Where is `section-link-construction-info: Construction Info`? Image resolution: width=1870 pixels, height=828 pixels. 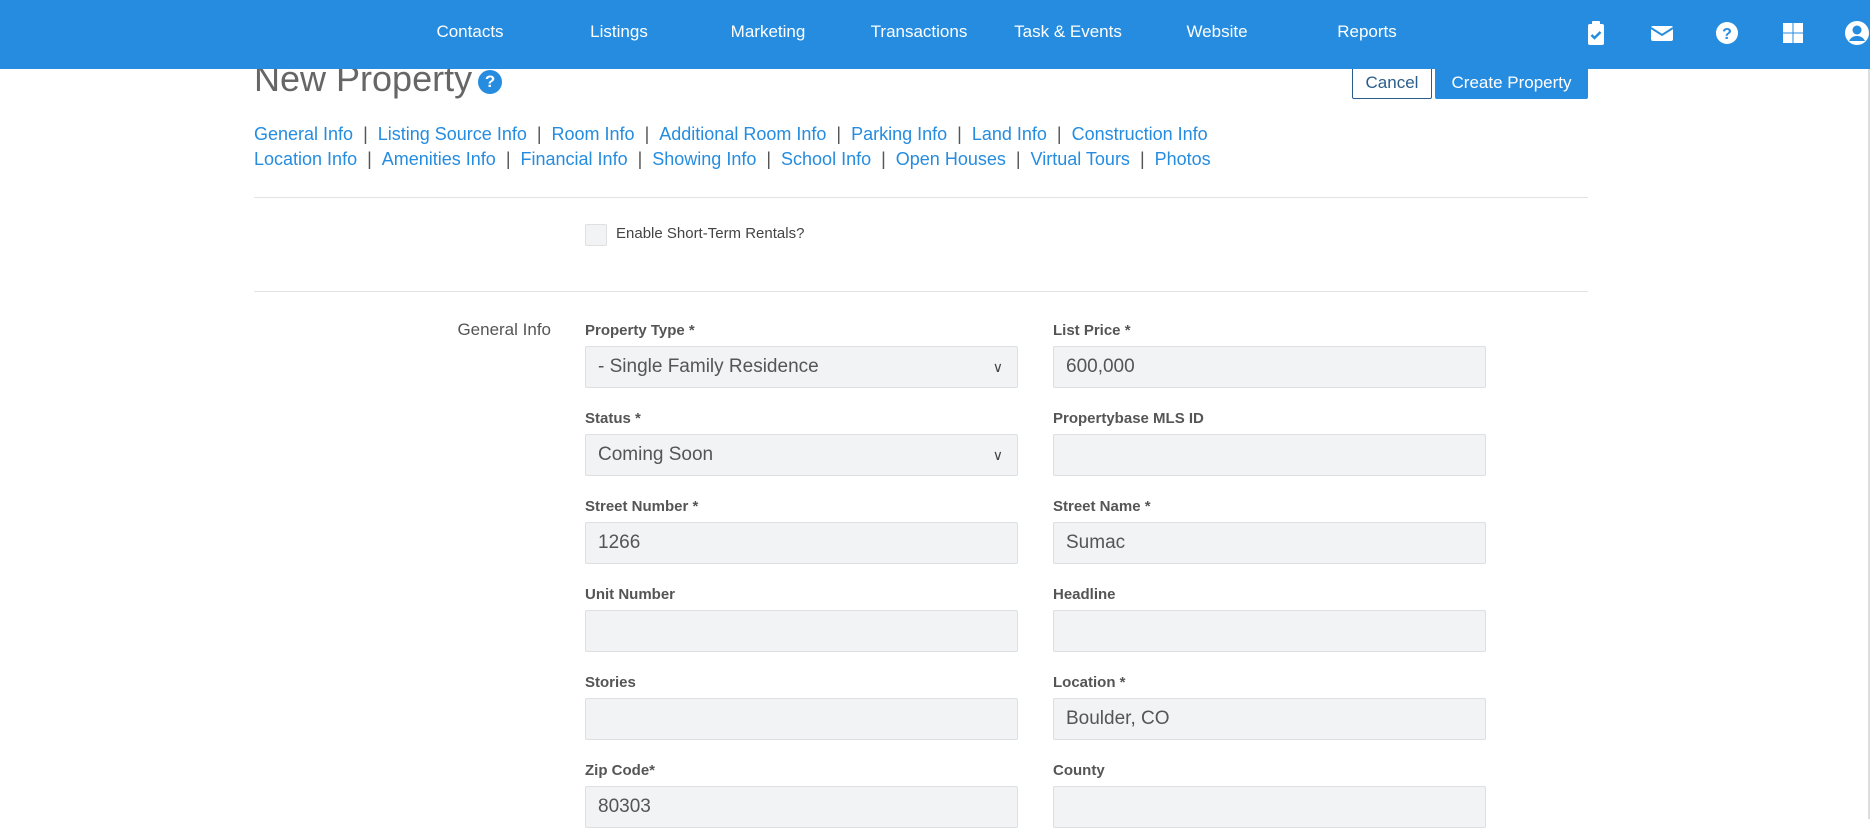
section-link-construction-info: Construction Info is located at coordinates (1140, 134).